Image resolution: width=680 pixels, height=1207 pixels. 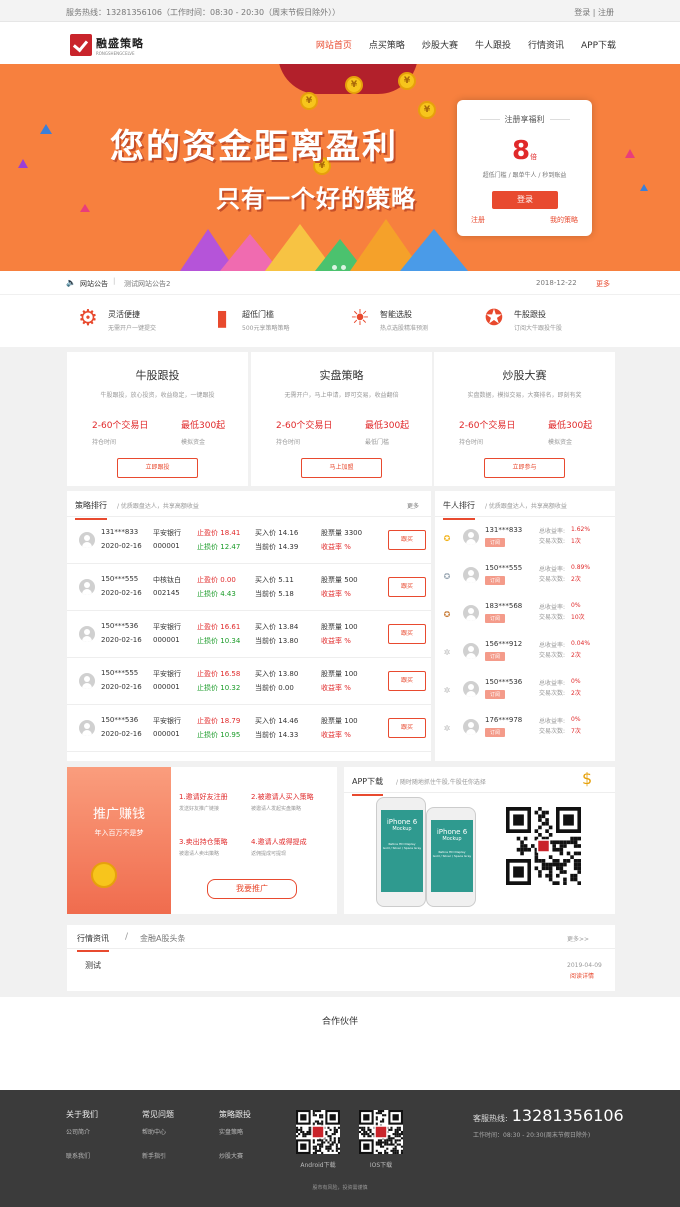 I want to click on follow-now-button: 立即跟投, so click(x=157, y=468).